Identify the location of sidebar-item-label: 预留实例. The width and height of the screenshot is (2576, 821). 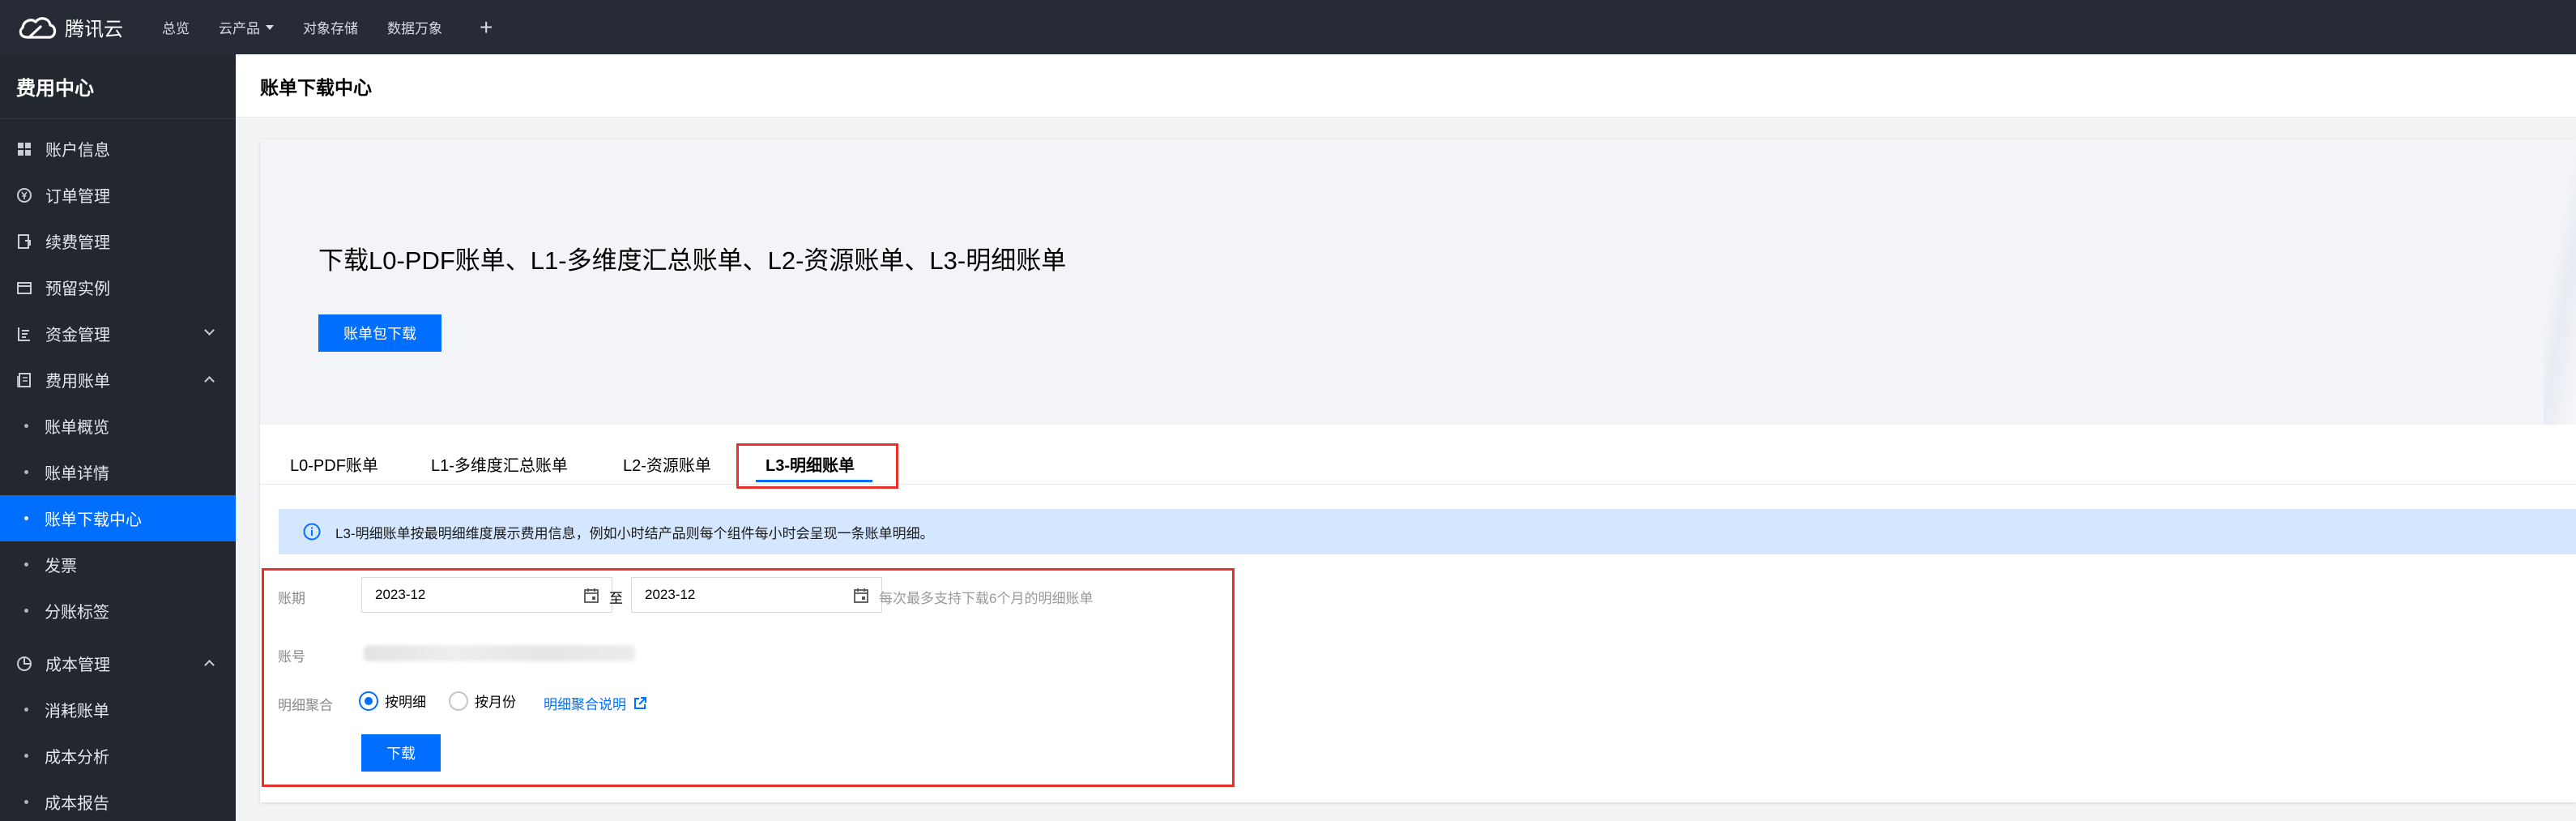
(78, 289).